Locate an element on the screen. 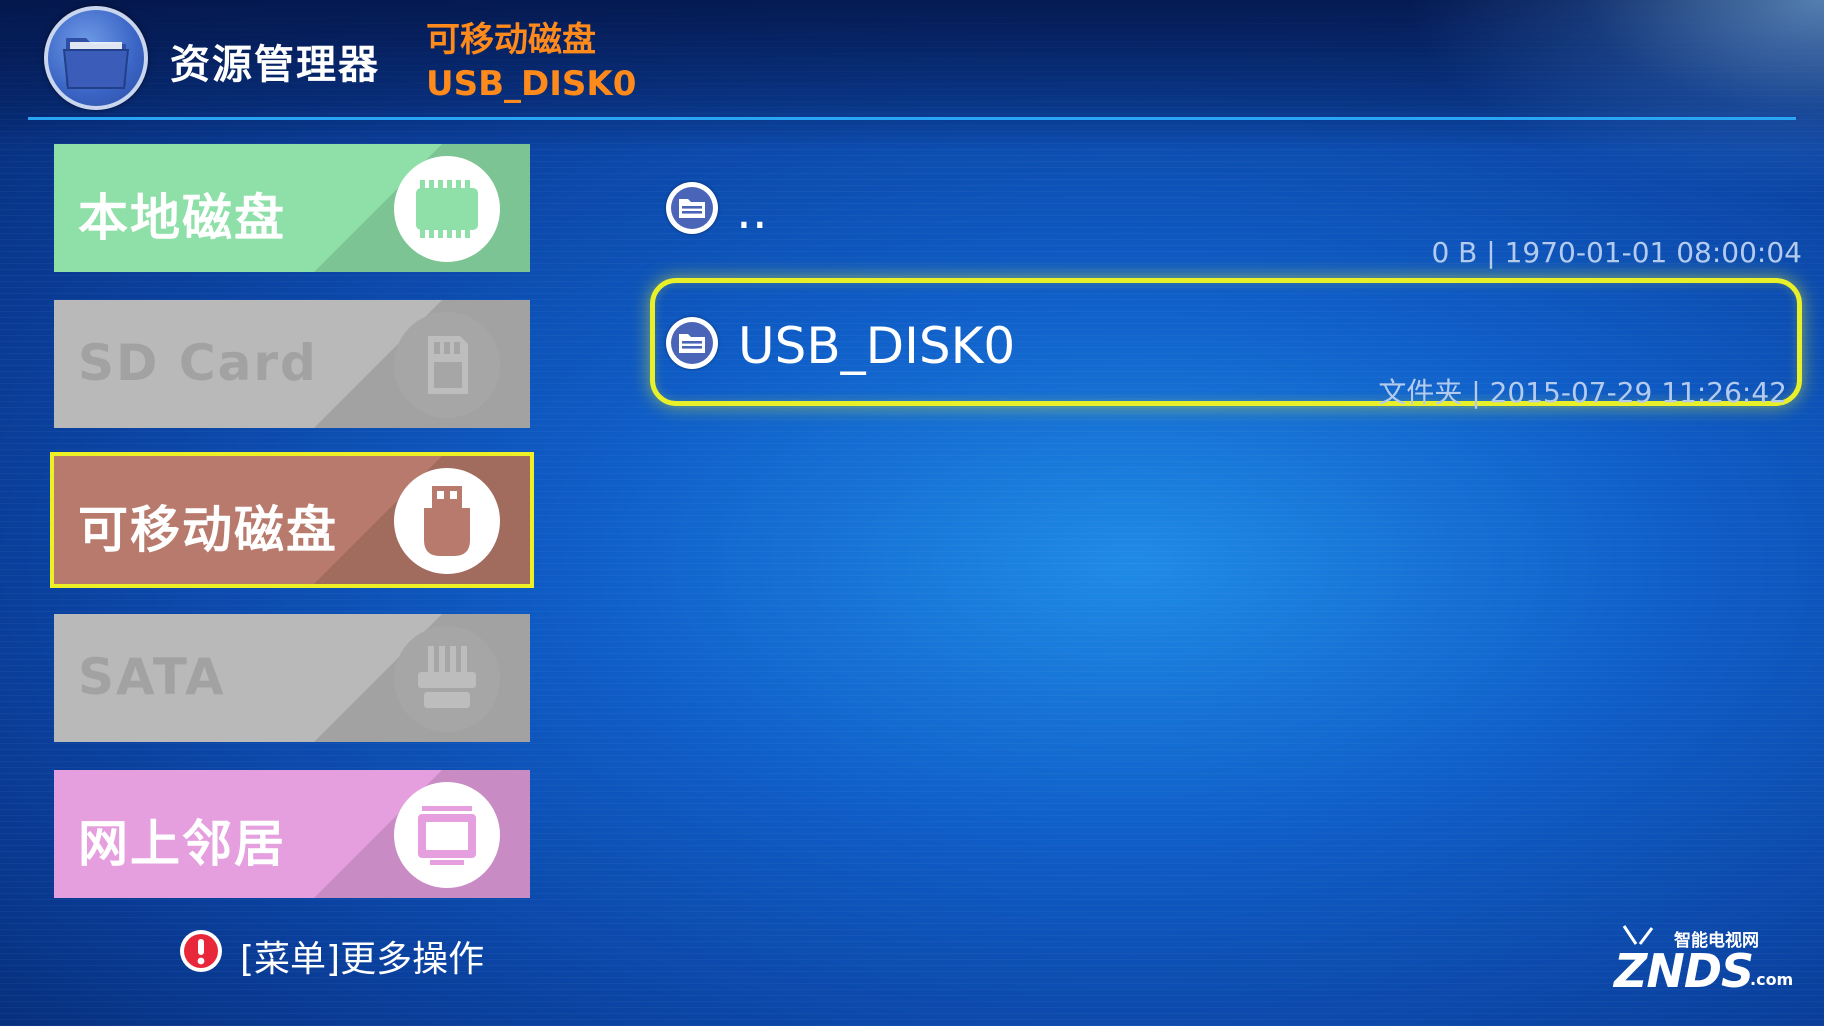  sidebar-item-sd-card: SD Card is located at coordinates (292, 364).